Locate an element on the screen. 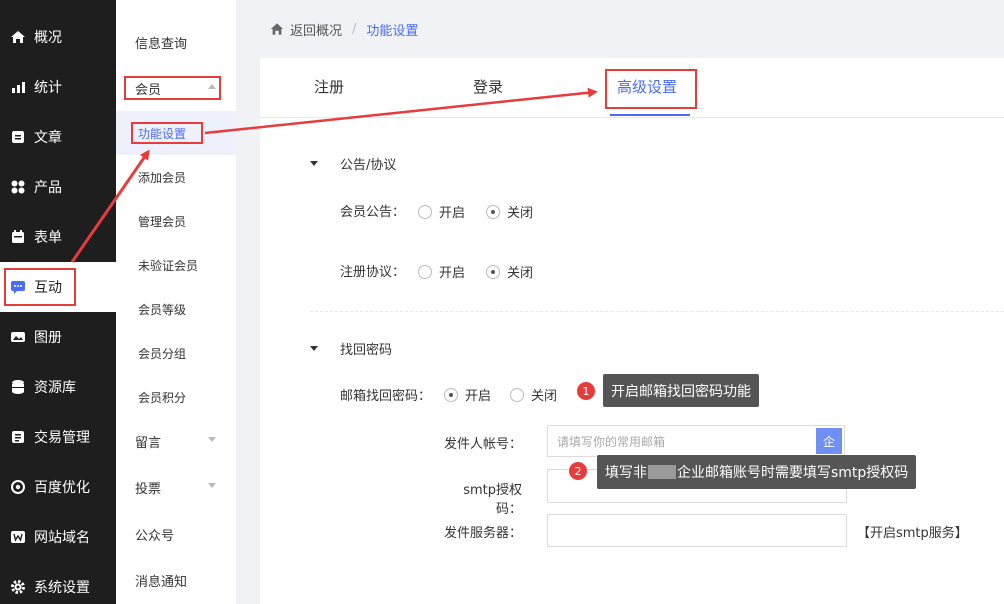 The image size is (1004, 604). tab-login: 登录 is located at coordinates (488, 86).